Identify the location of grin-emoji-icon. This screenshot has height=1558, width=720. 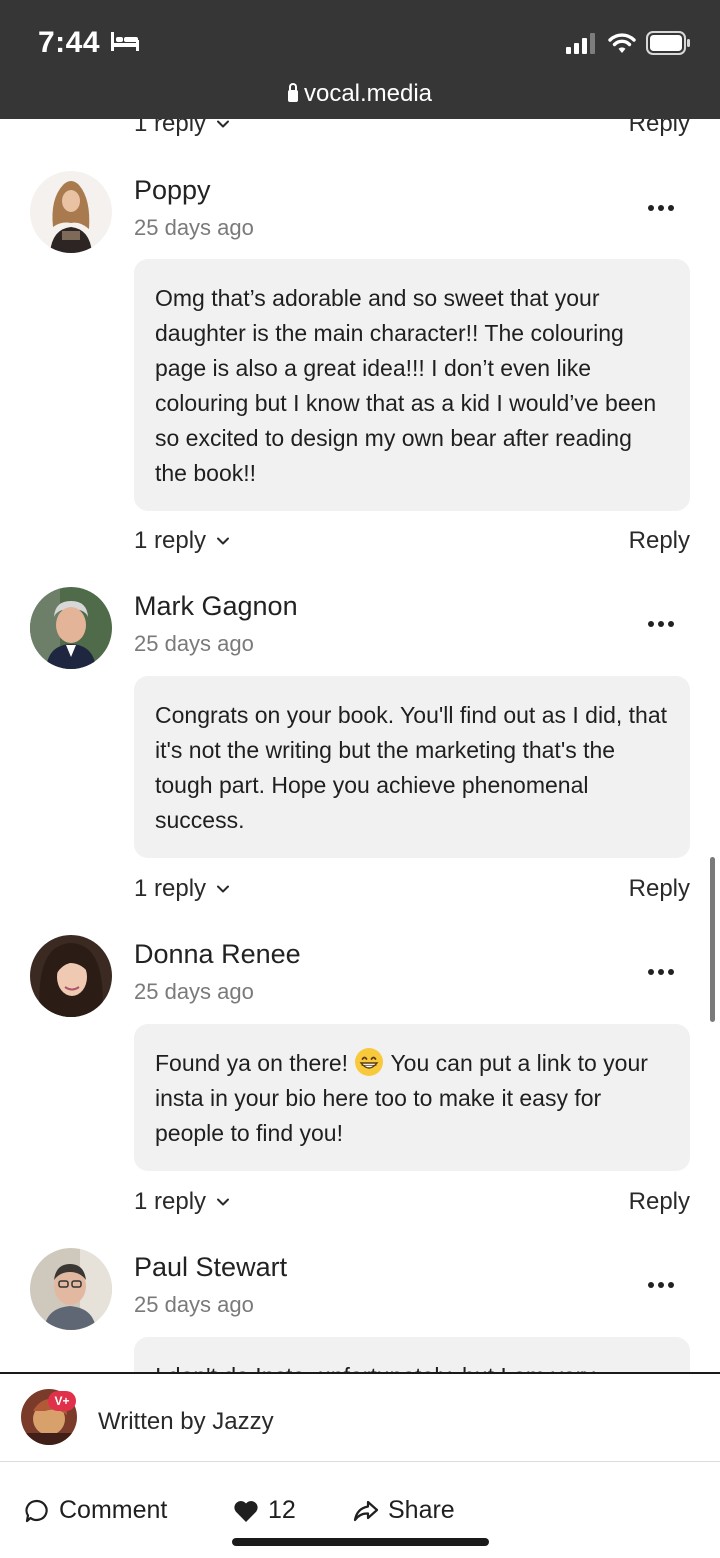
(369, 1062).